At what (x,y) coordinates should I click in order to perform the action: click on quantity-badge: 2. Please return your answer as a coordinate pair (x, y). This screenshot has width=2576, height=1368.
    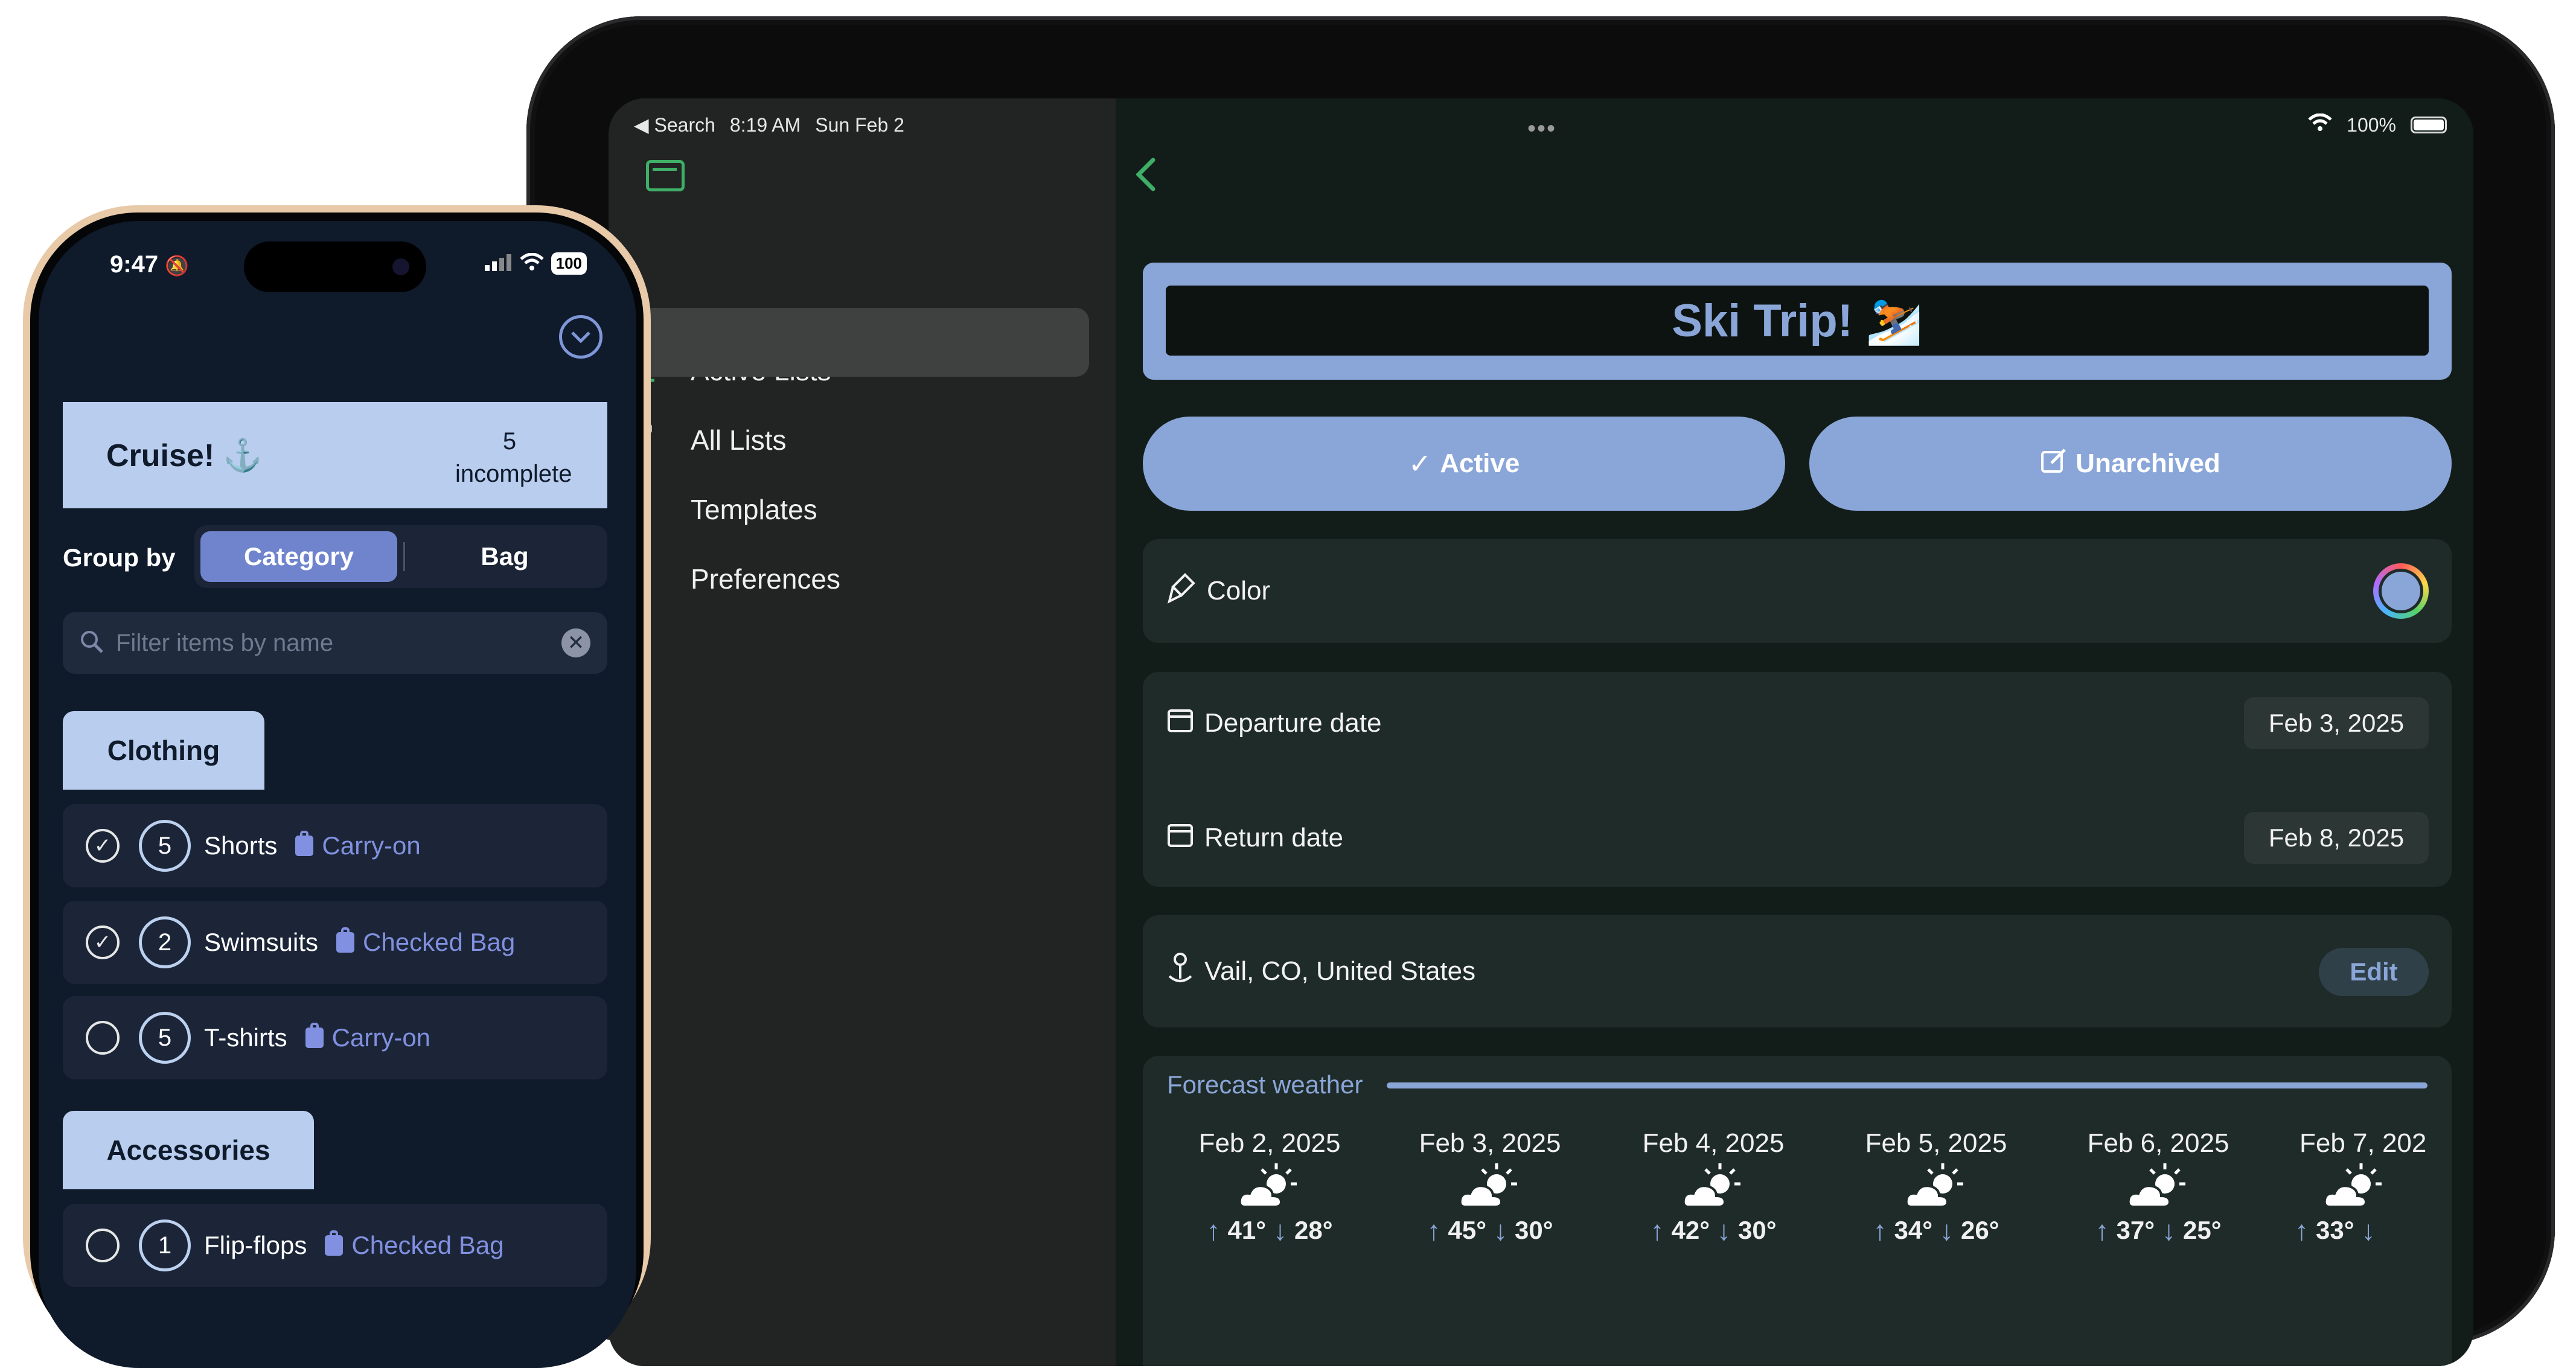
    Looking at the image, I should click on (165, 942).